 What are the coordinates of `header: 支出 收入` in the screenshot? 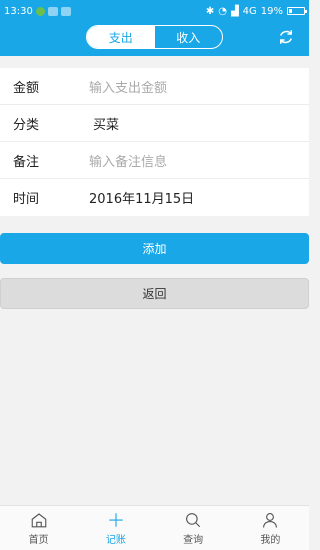 It's located at (154, 39).